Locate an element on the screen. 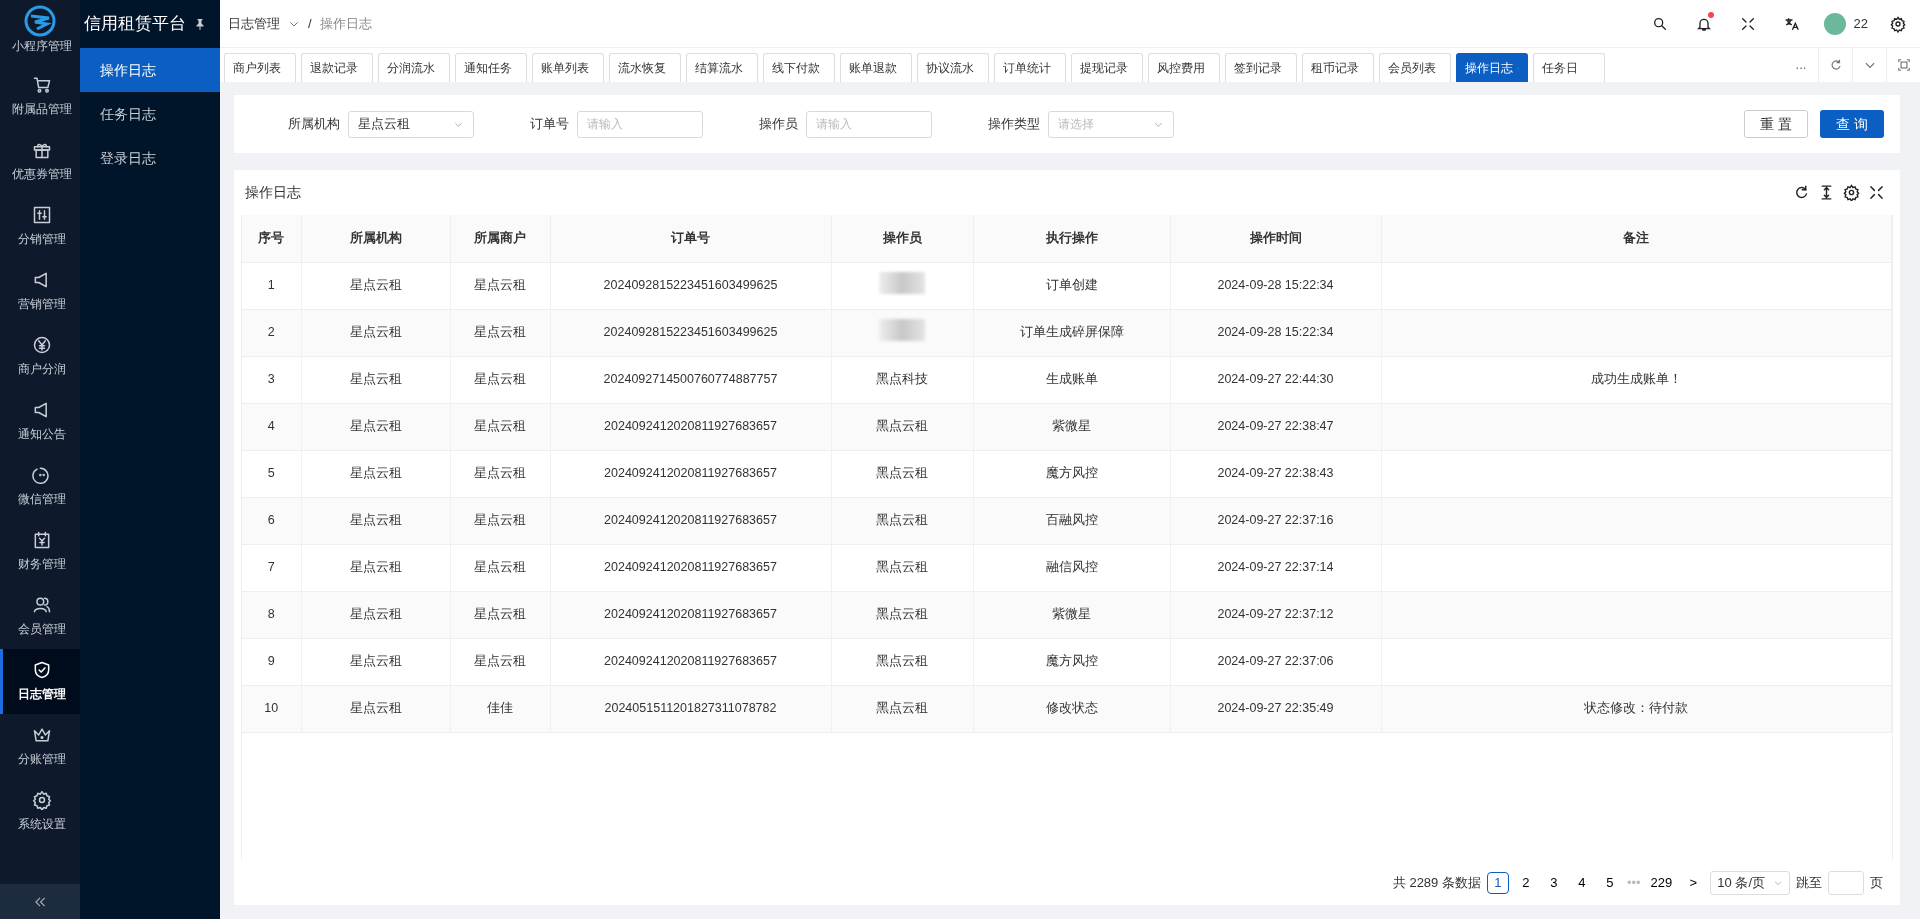  cart-icon is located at coordinates (41, 85).